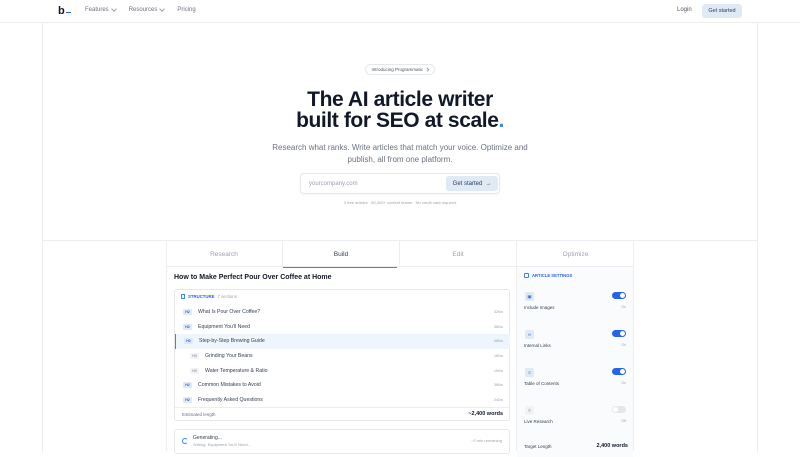  I want to click on time-remaining: ~2 min remaining, so click(486, 440).